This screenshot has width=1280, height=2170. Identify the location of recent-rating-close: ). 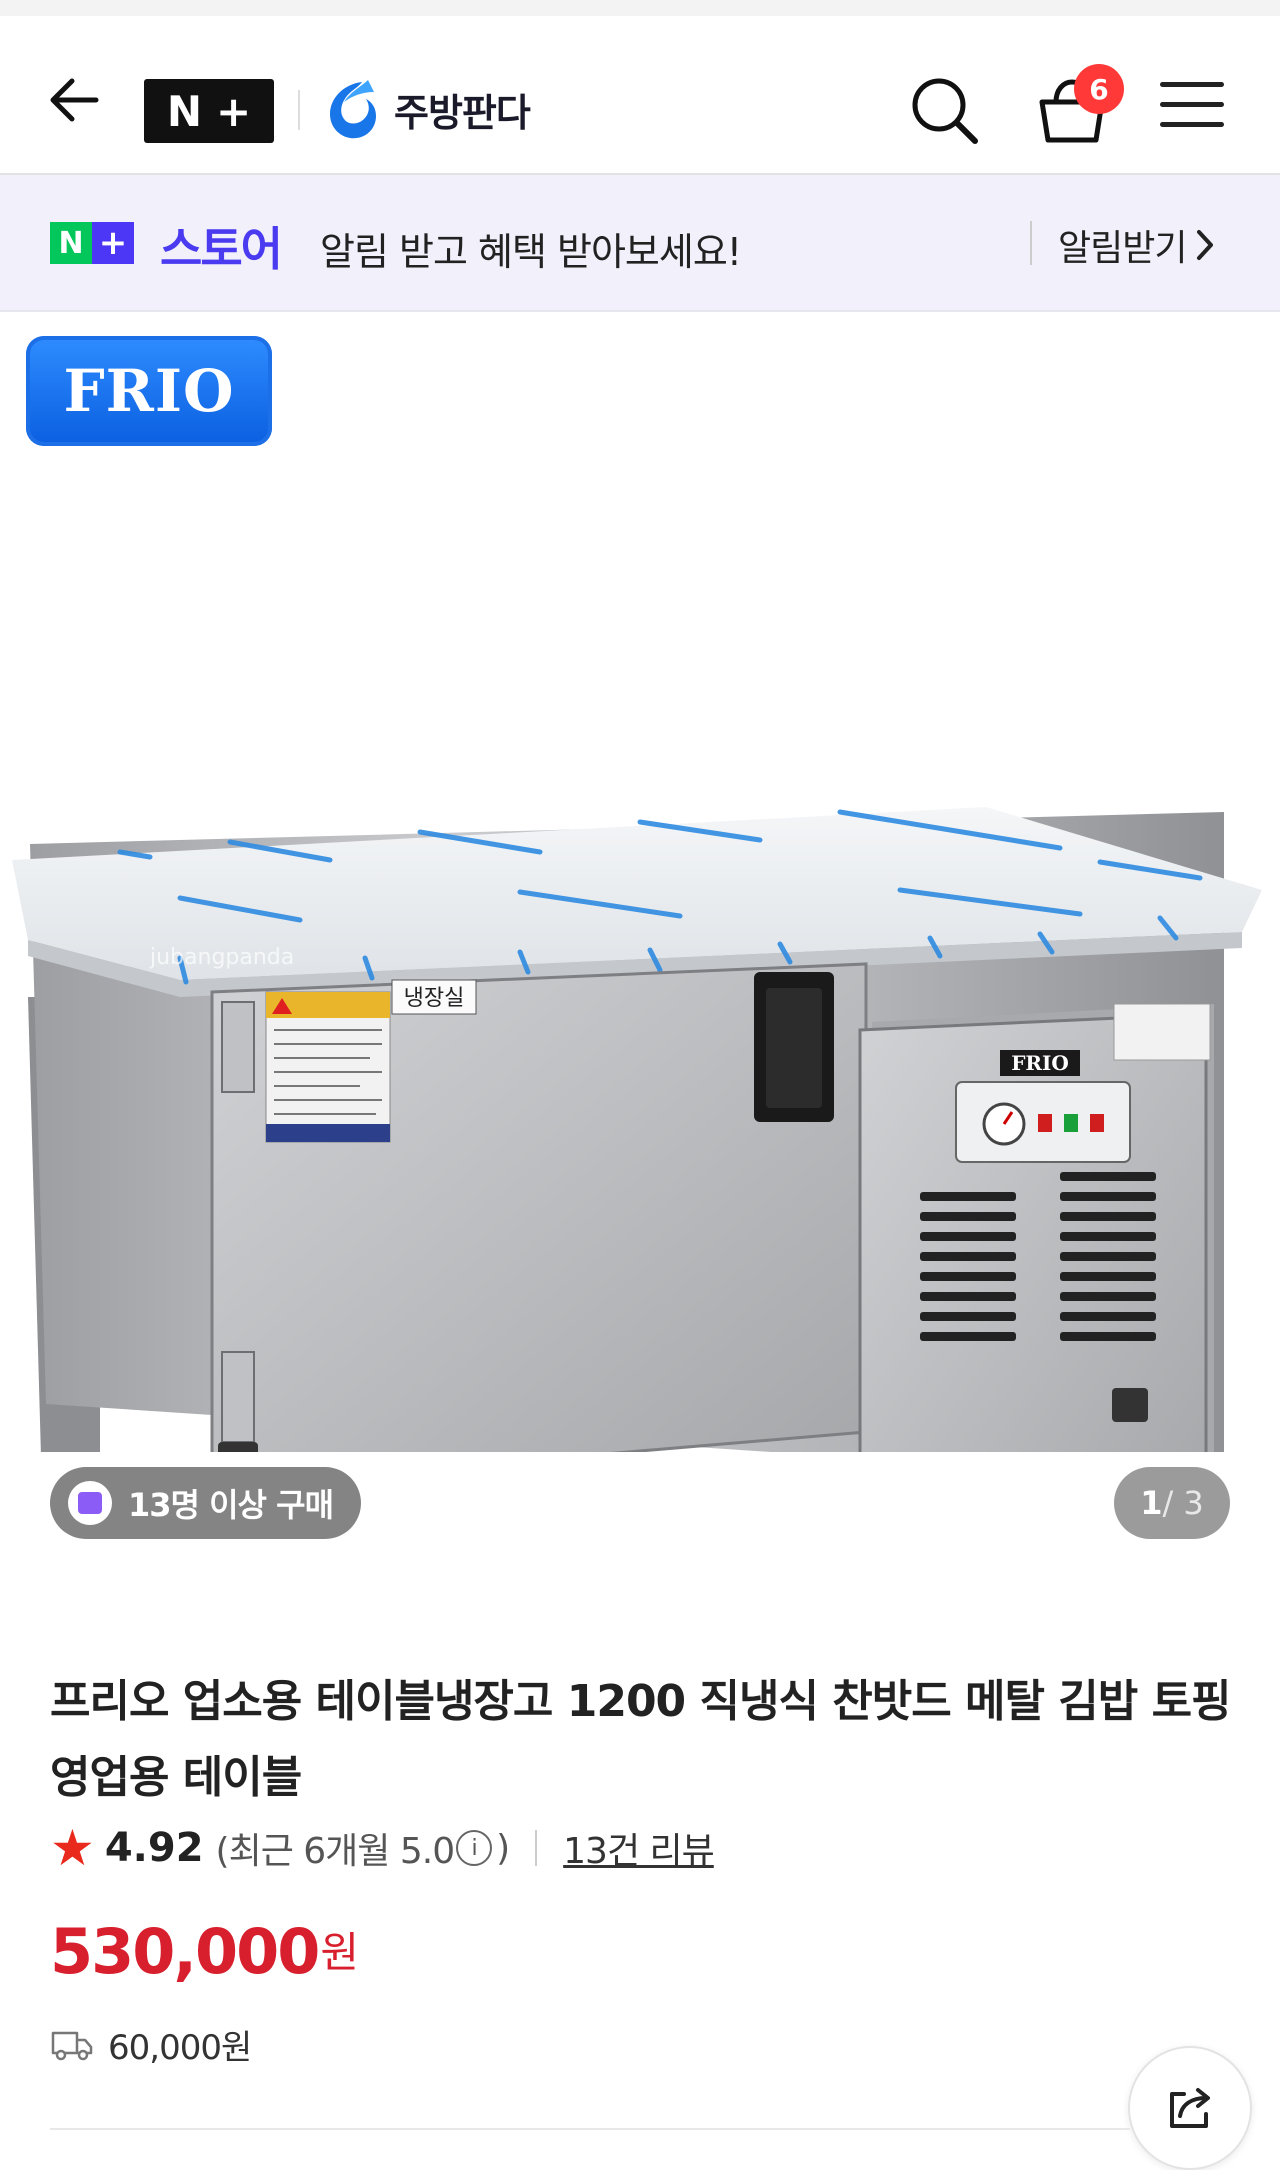
(503, 1848).